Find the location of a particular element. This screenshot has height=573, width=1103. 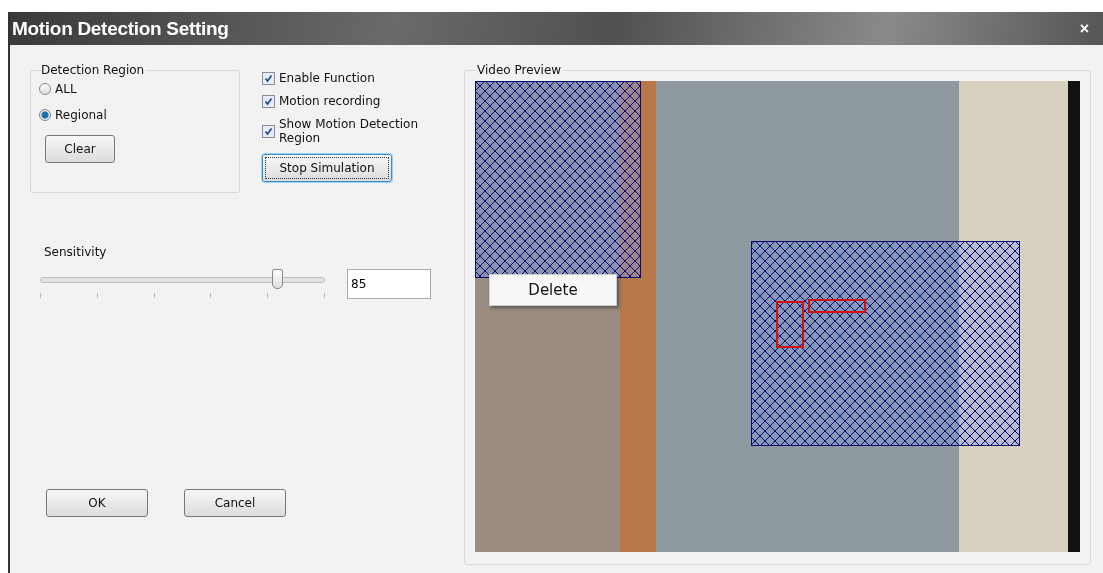

sensitivity-label: Sensitivity is located at coordinates (76, 252).